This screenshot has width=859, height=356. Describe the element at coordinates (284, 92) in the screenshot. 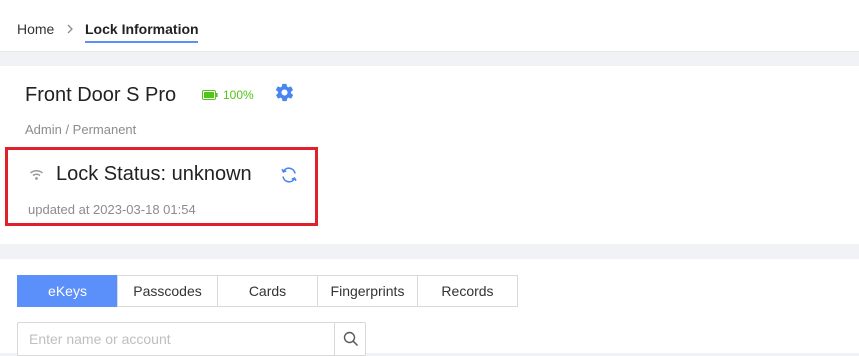

I see `gear-icon` at that location.